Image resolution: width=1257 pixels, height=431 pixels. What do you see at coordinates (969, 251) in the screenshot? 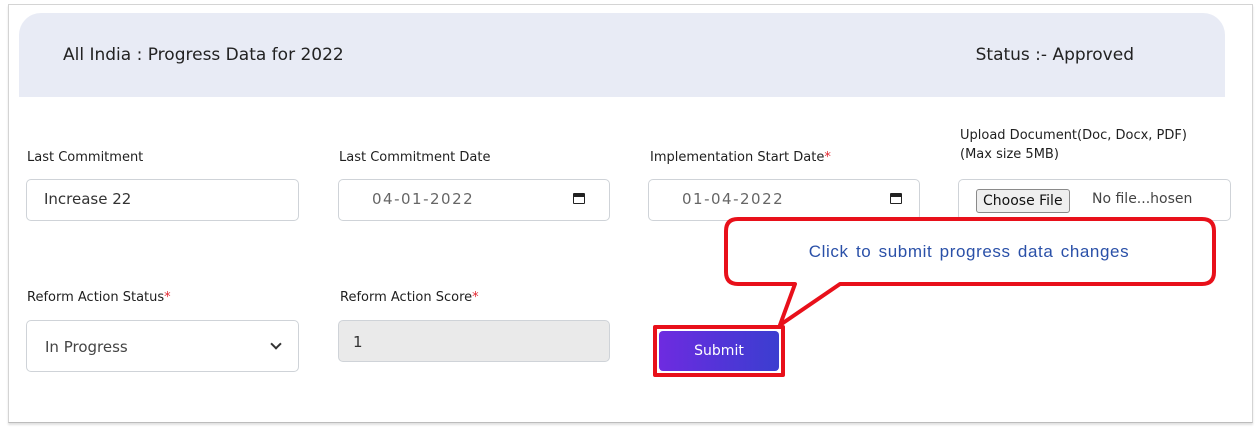
I see `callout-text: Click to submit progress data changes` at bounding box center [969, 251].